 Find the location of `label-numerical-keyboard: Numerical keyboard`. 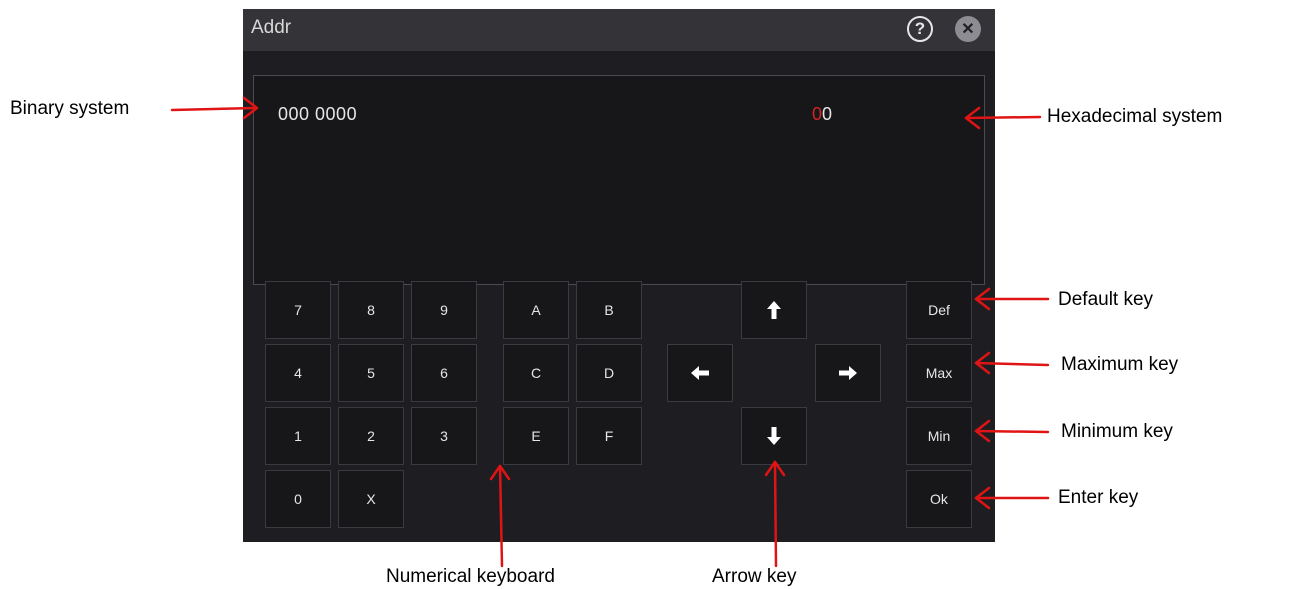

label-numerical-keyboard: Numerical keyboard is located at coordinates (470, 576).